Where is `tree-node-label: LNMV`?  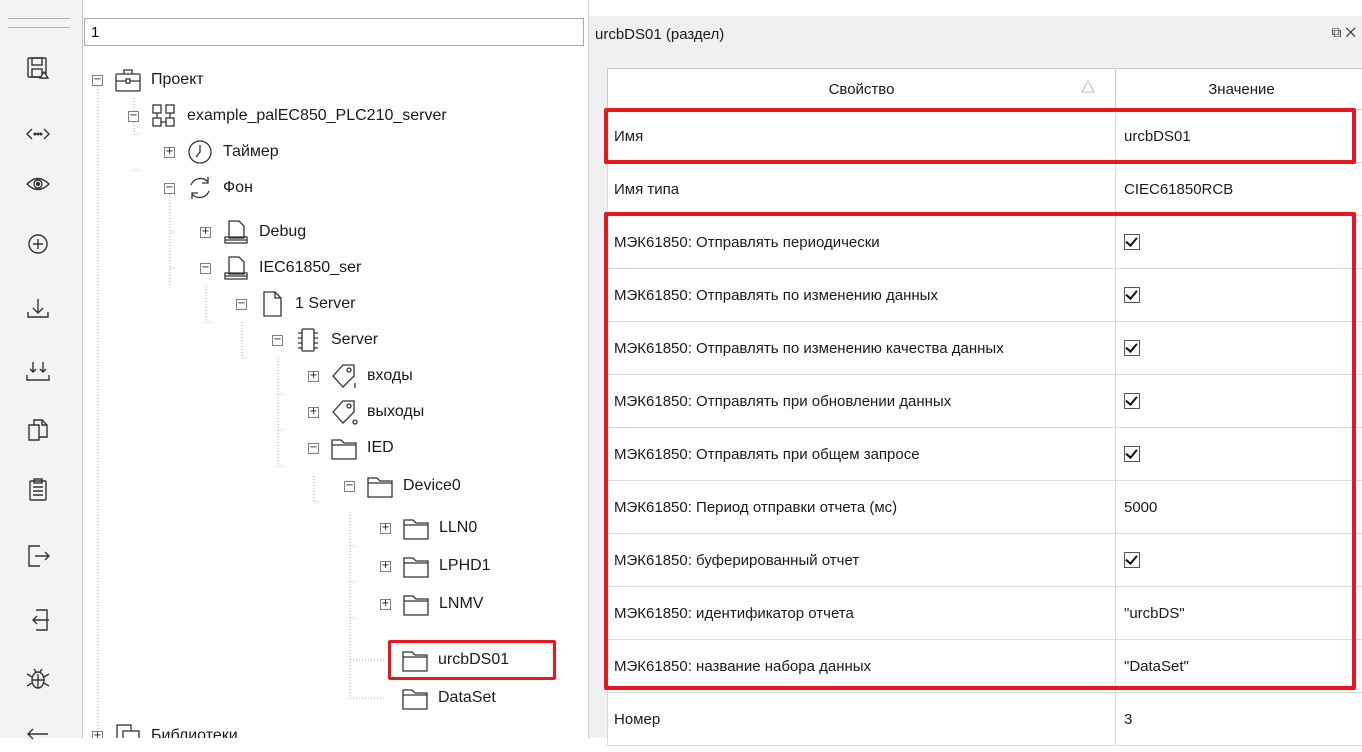
tree-node-label: LNMV is located at coordinates (461, 604).